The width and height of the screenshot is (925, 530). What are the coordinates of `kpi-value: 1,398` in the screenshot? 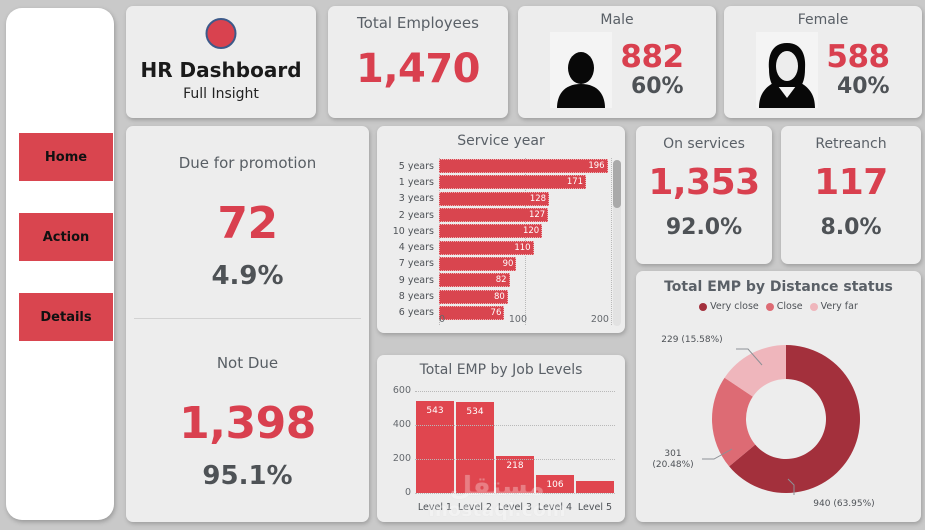 It's located at (247, 423).